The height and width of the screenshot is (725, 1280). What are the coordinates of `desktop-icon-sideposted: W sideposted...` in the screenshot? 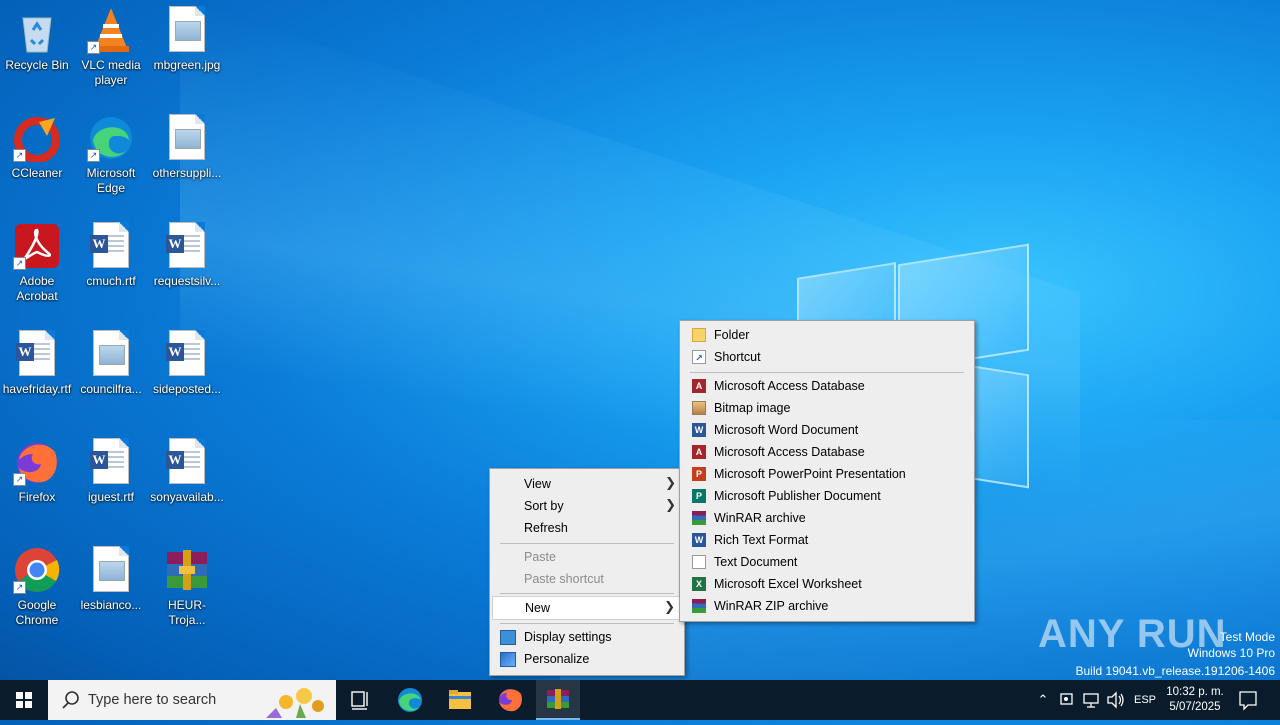 It's located at (187, 360).